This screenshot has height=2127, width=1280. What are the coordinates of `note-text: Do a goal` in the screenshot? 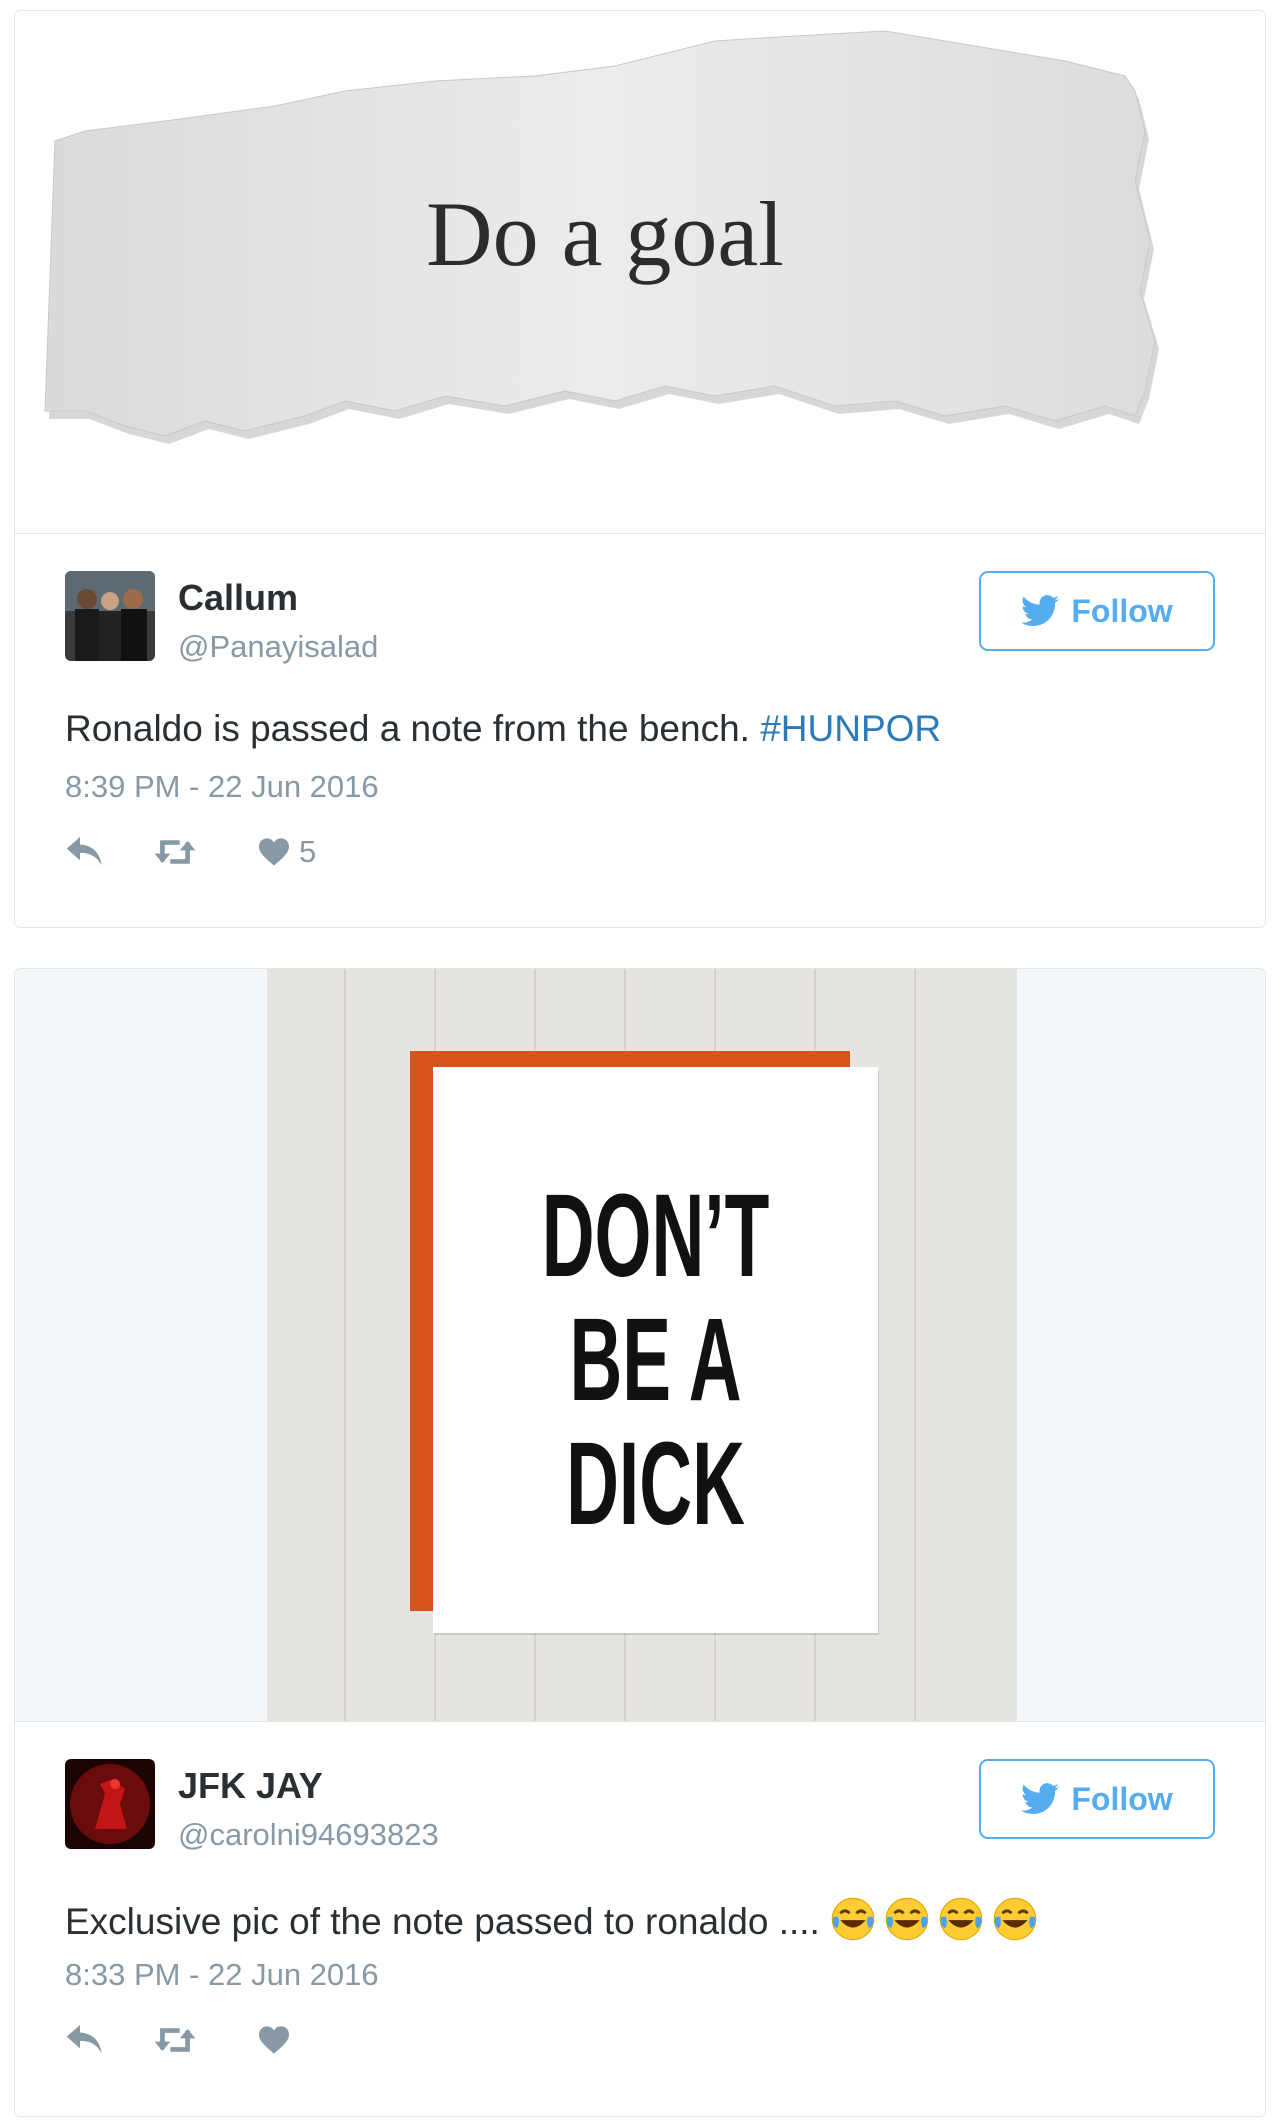 It's located at (605, 234).